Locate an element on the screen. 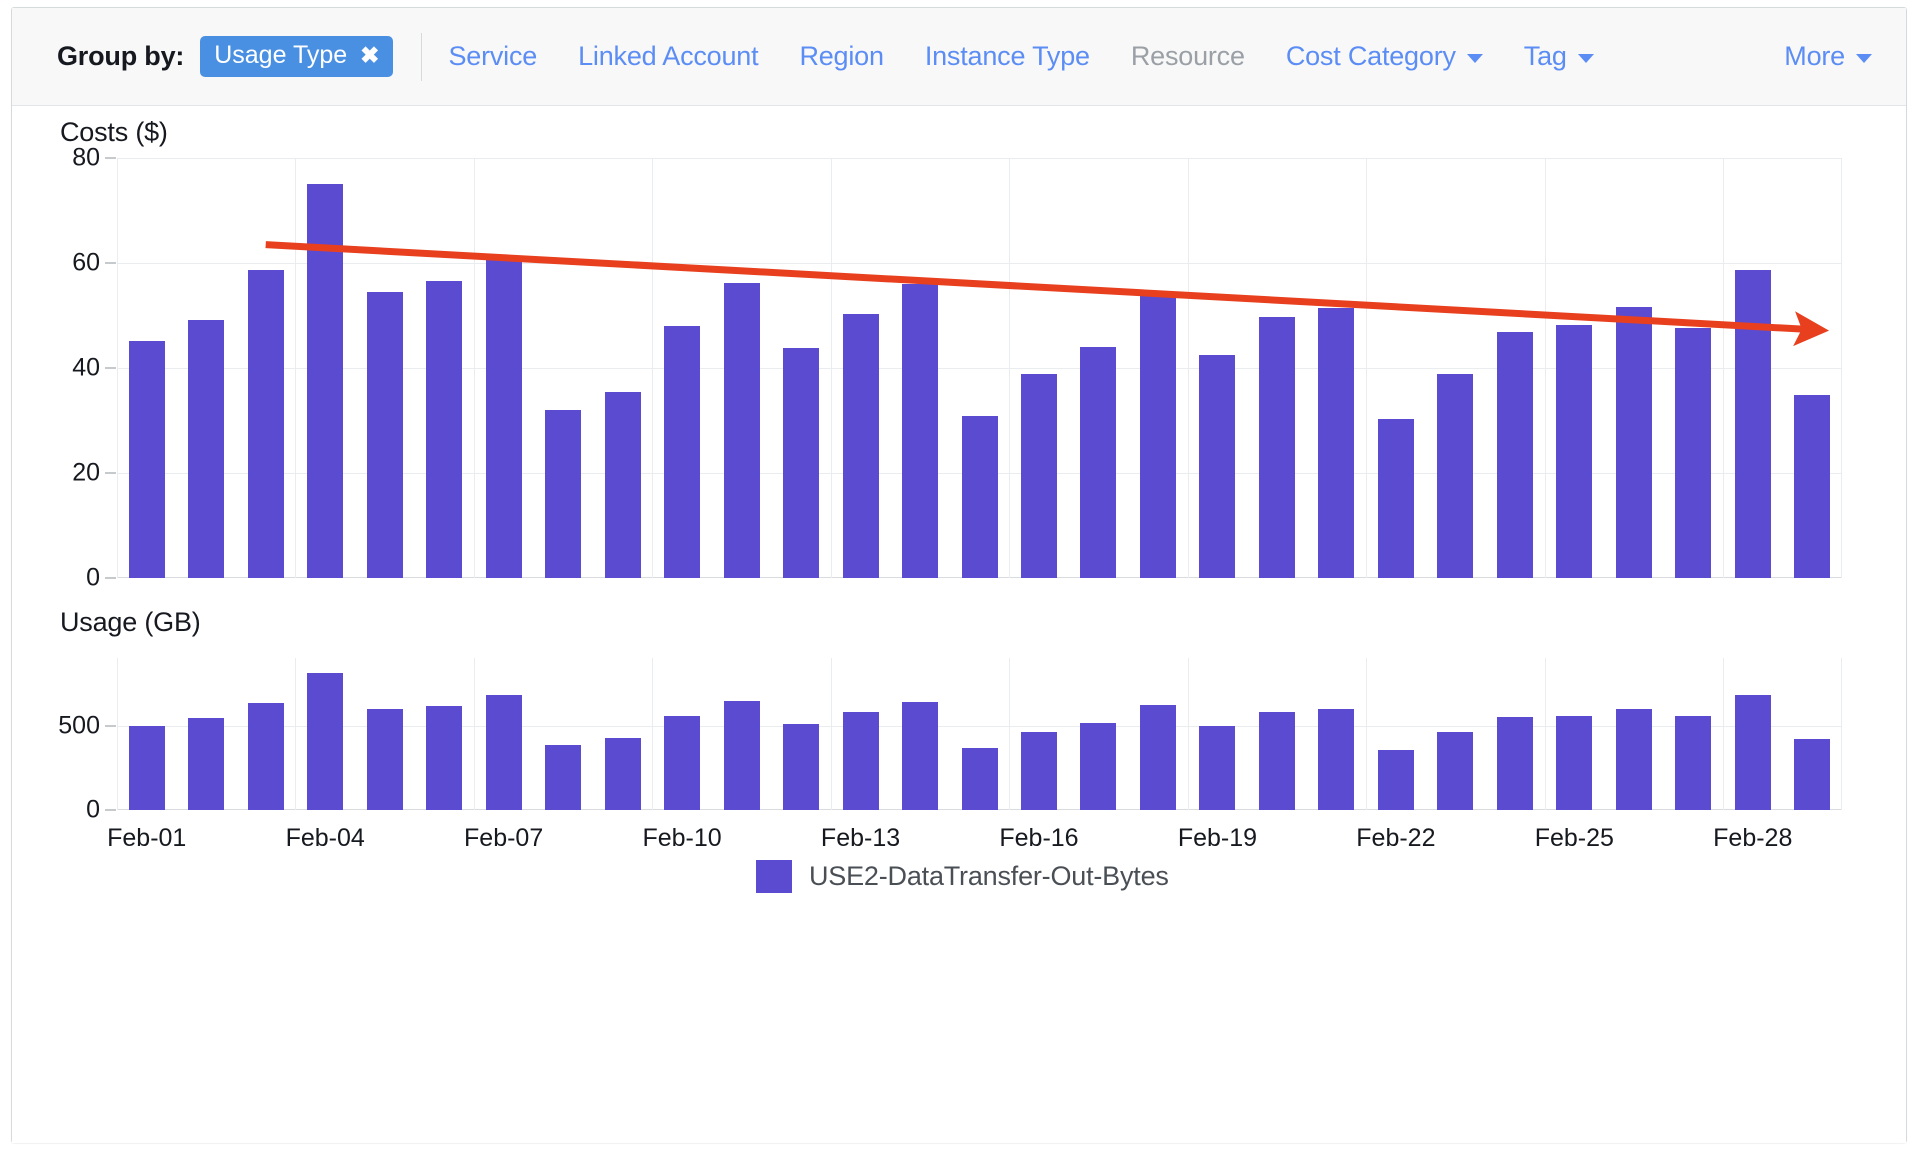 The height and width of the screenshot is (1156, 1918). y-axis-tick-label: 60 is located at coordinates (86, 262).